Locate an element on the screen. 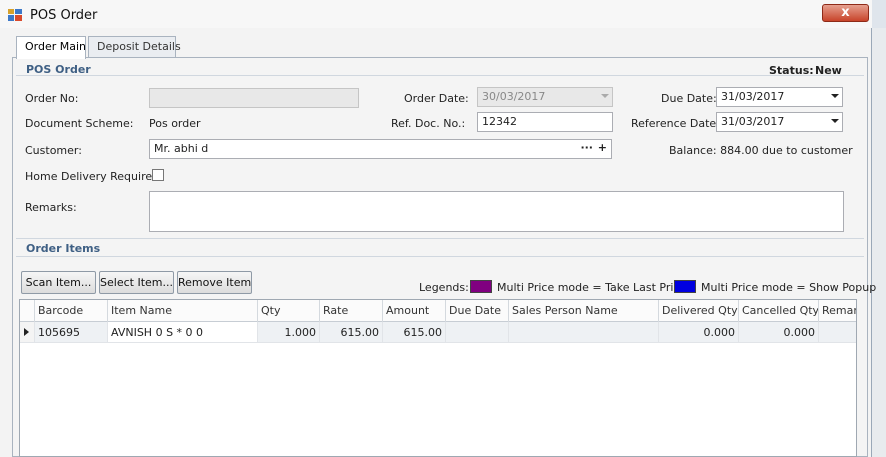  reference-date-label: Reference Date: is located at coordinates (675, 123).